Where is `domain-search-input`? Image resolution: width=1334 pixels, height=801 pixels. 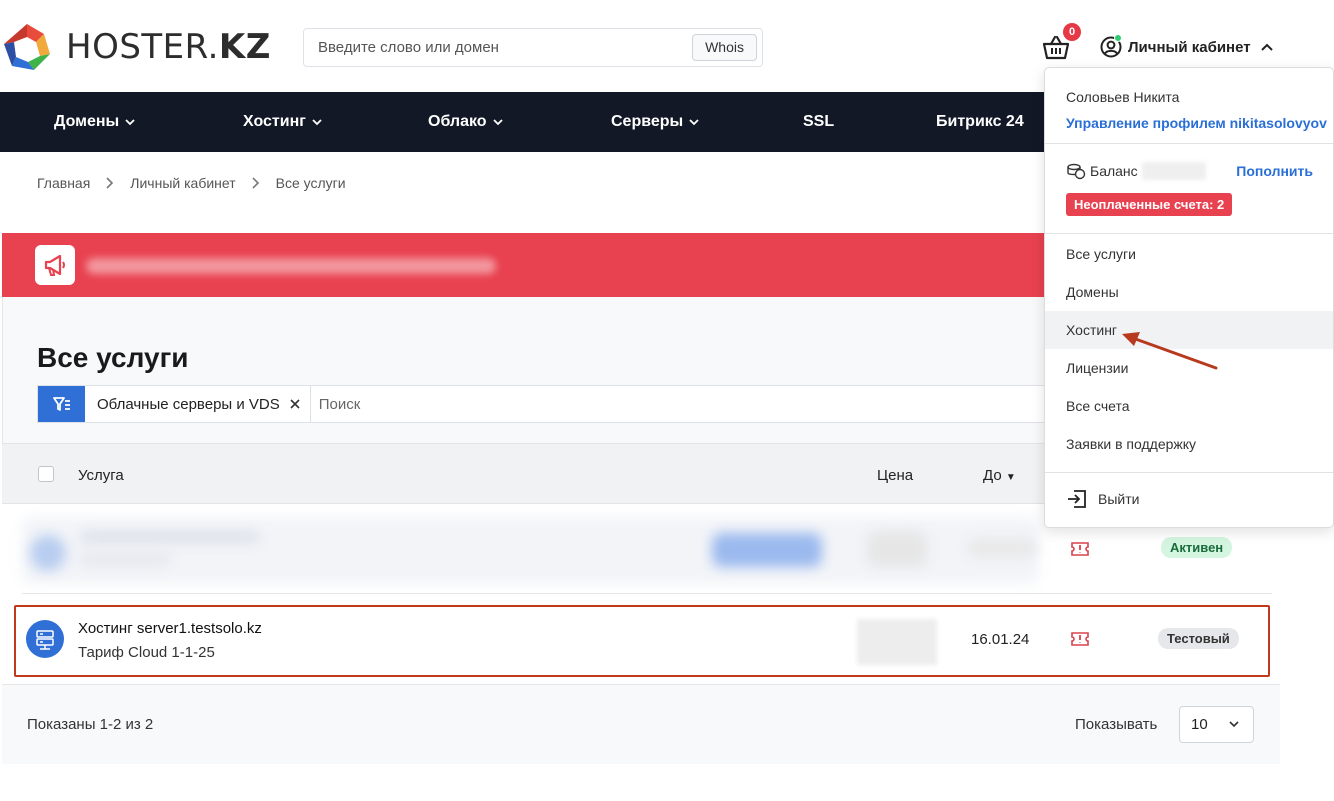
domain-search-input is located at coordinates (498, 47).